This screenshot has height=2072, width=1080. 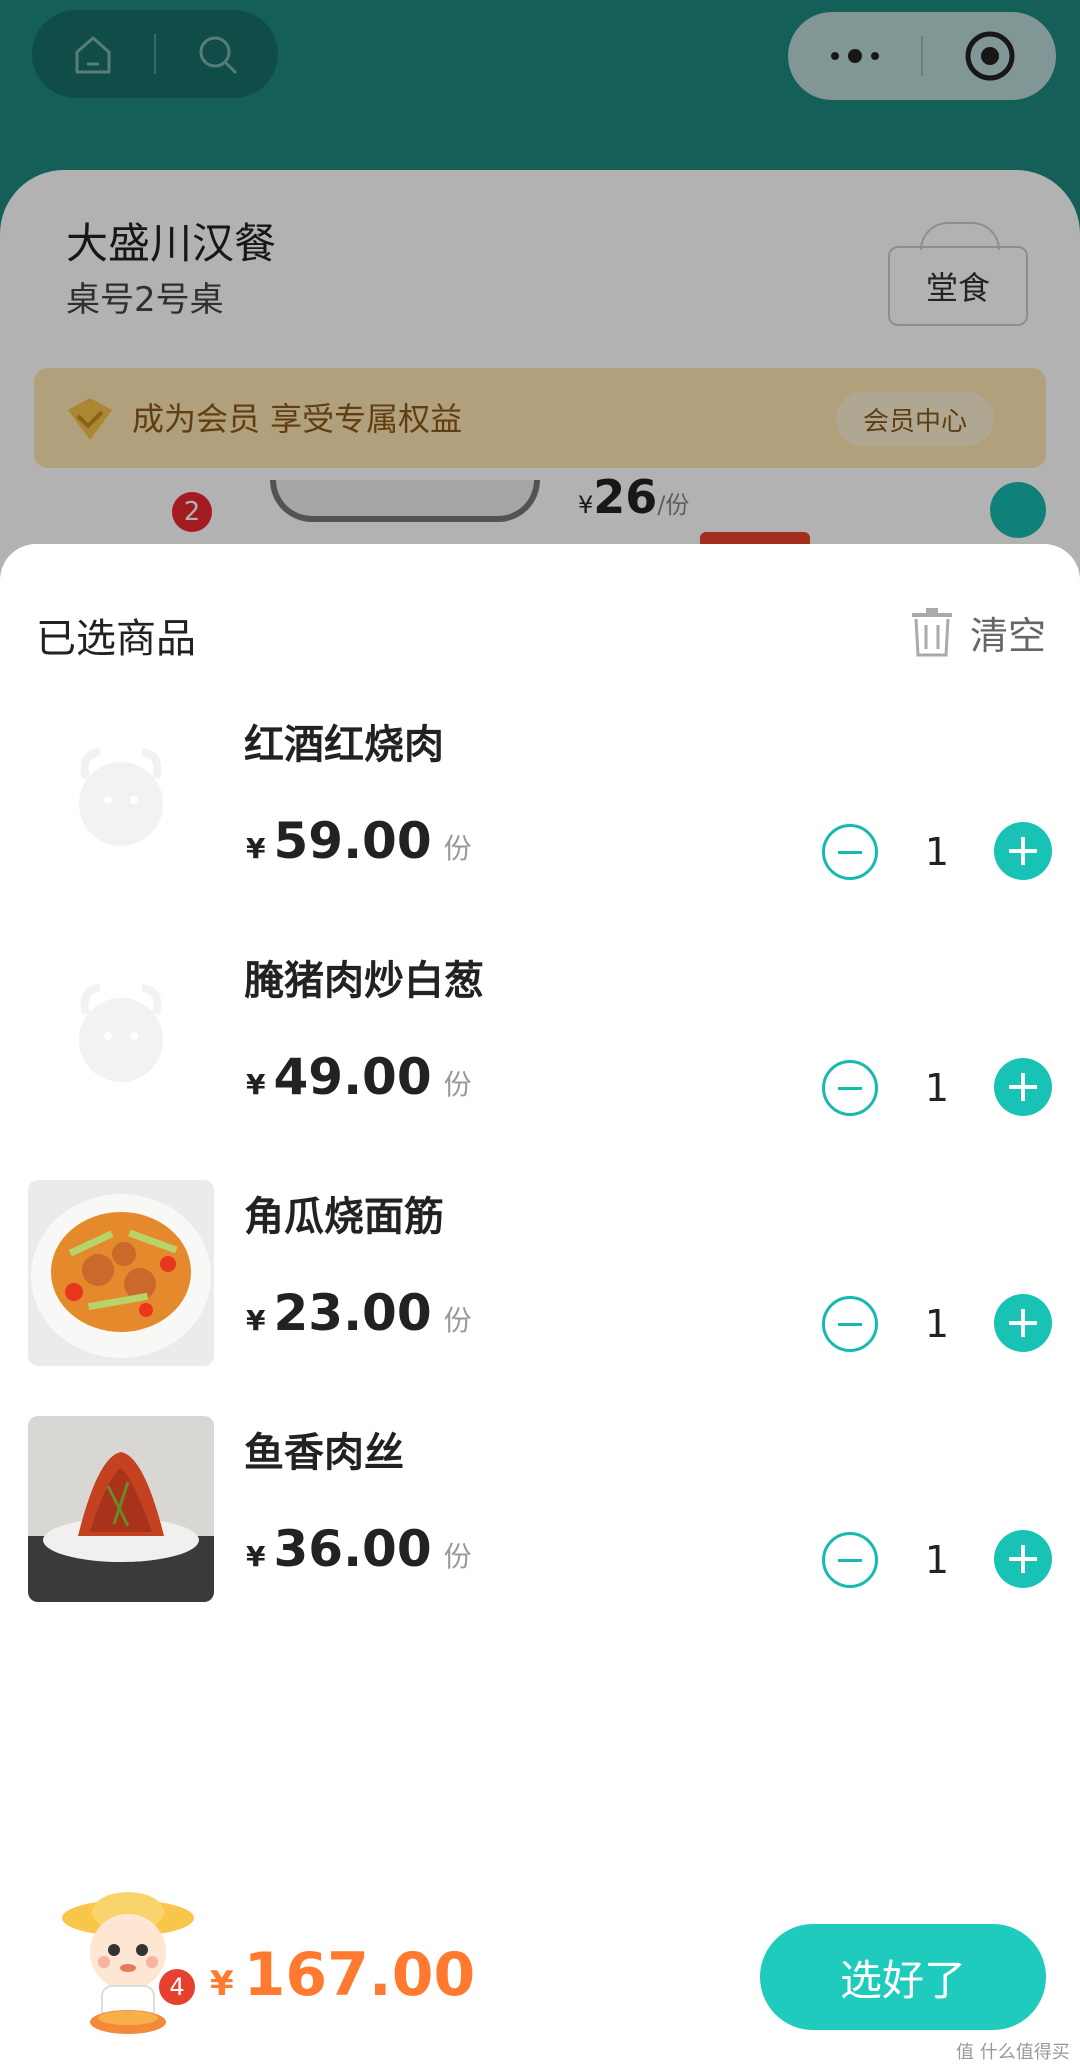 I want to click on item-name: 角瓜烧面筋, so click(x=344, y=1217).